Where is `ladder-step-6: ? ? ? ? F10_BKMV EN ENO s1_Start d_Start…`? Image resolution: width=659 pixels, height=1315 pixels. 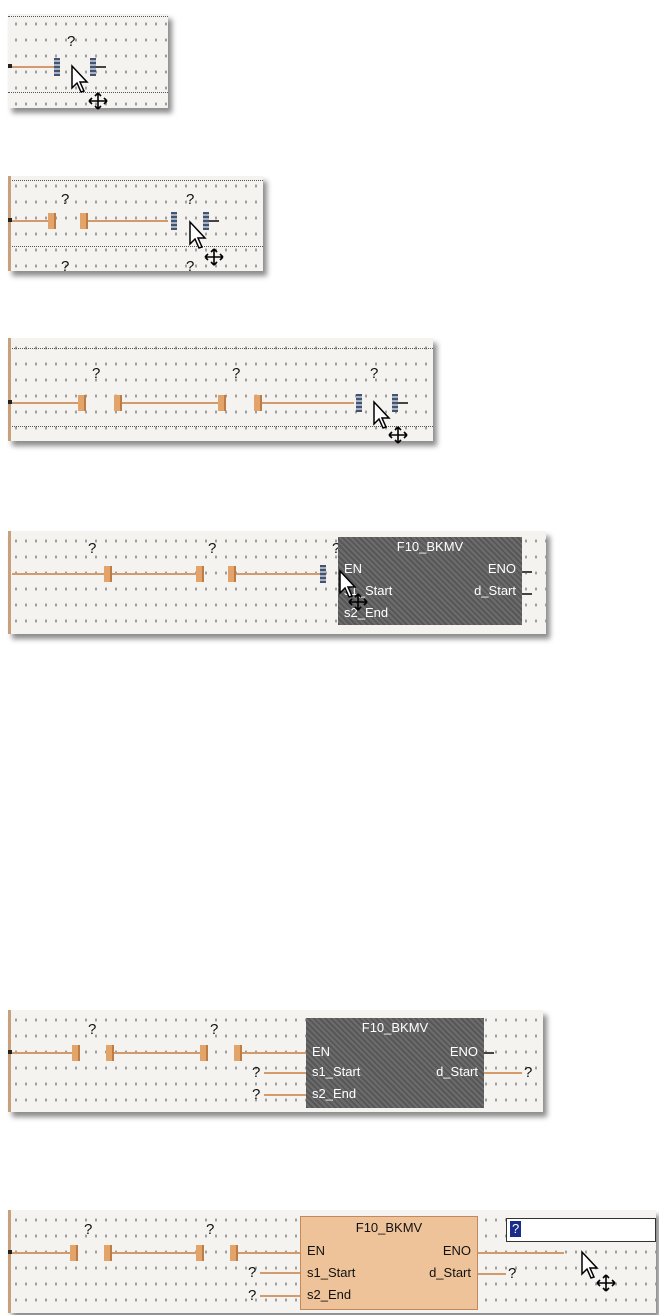 ladder-step-6: ? ? ? ? F10_BKMV EN ENO s1_Start d_Start… is located at coordinates (332, 1261).